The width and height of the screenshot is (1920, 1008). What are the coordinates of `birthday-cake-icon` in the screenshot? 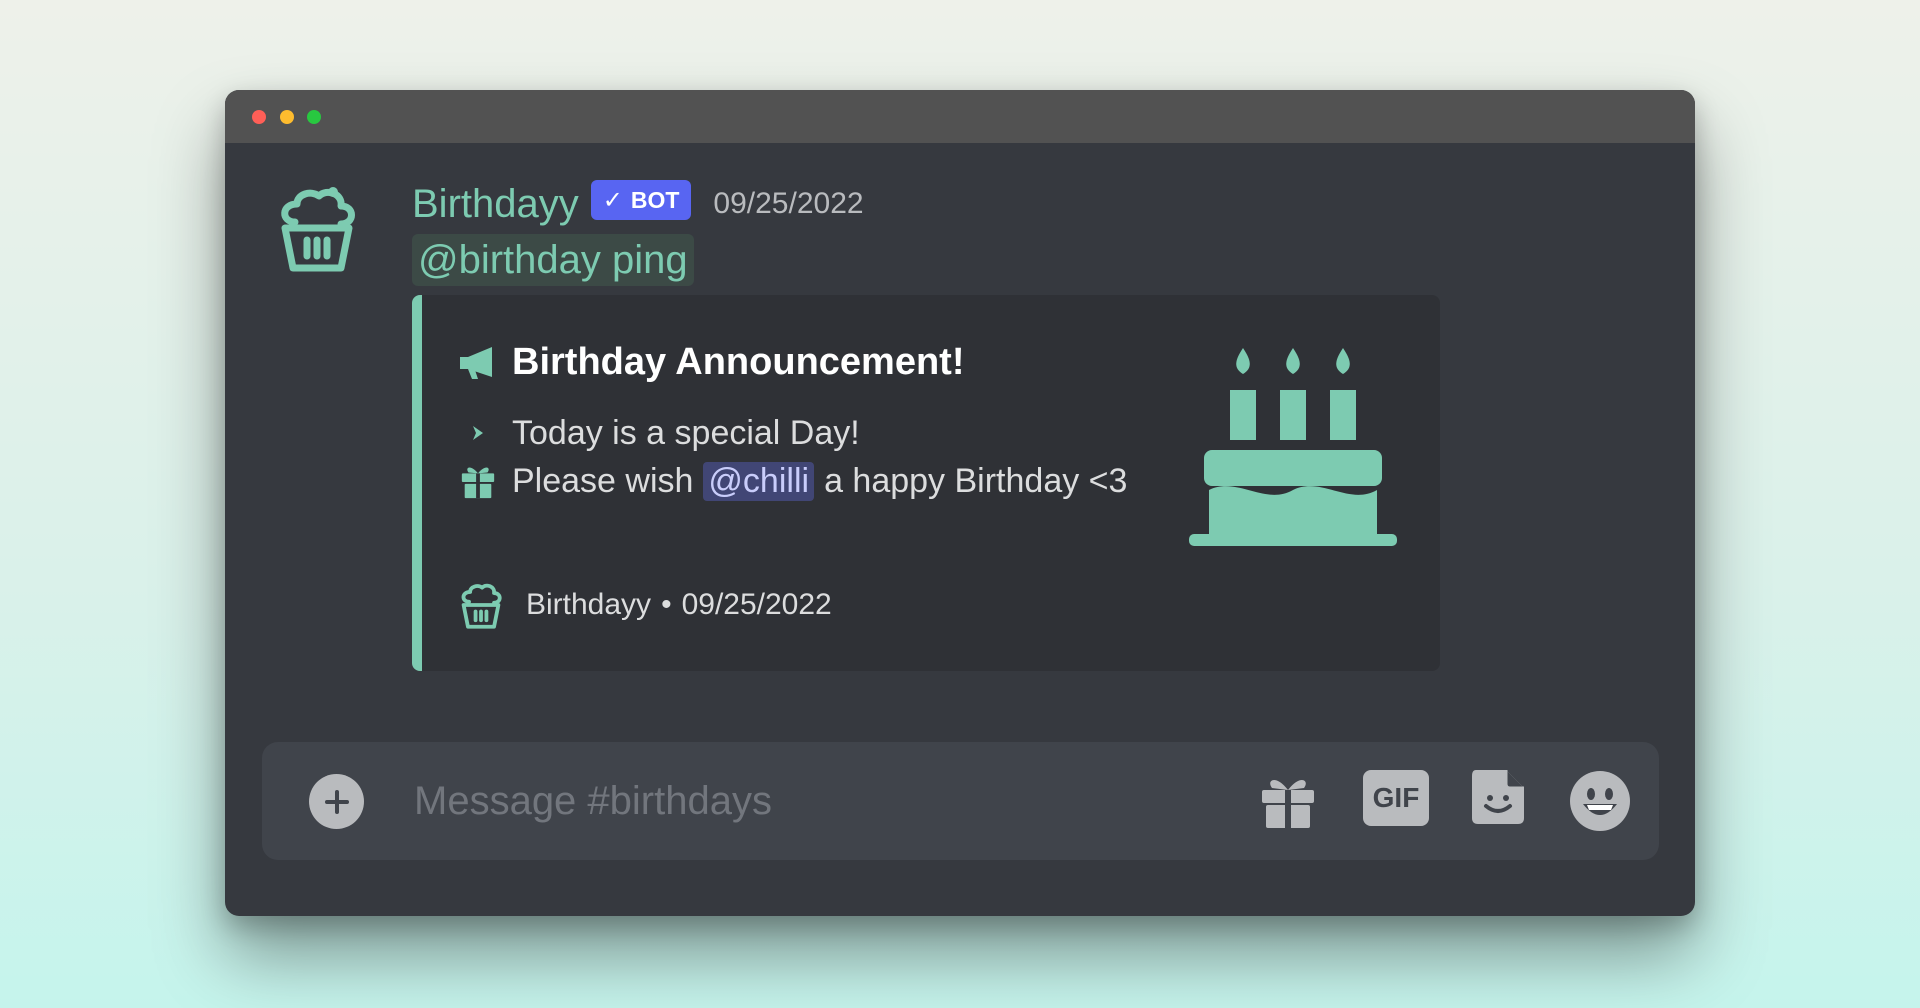 It's located at (1293, 445).